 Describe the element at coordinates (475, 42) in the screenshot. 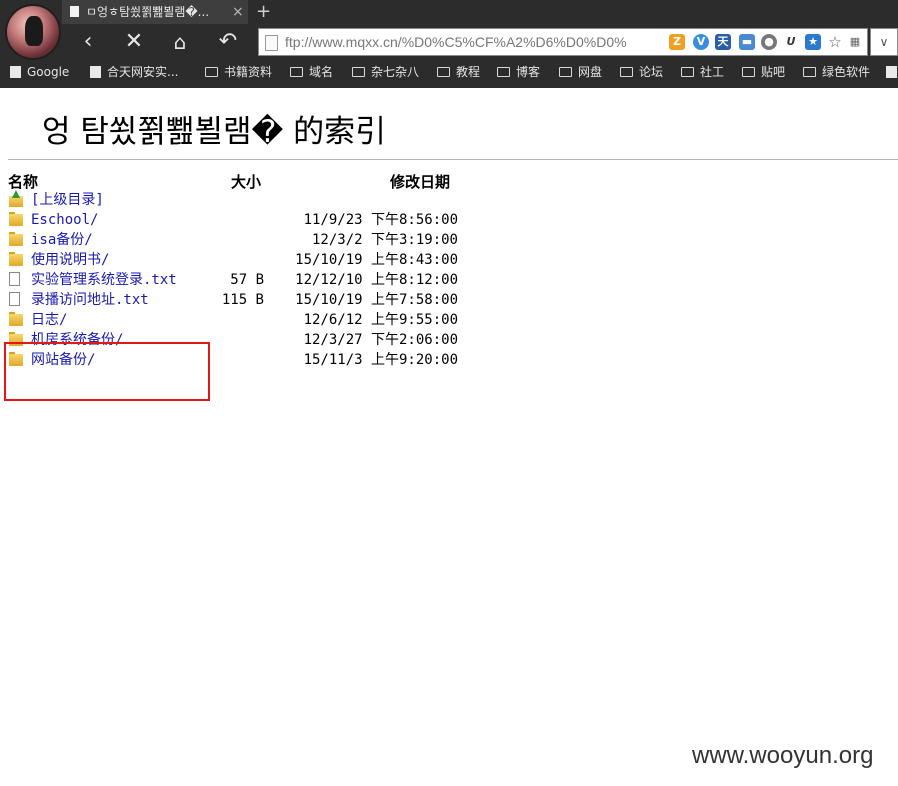

I see `address-text: ftp://www.mqxx.cn/%D0%C5%CF%A2%D6%D0%D0%` at that location.